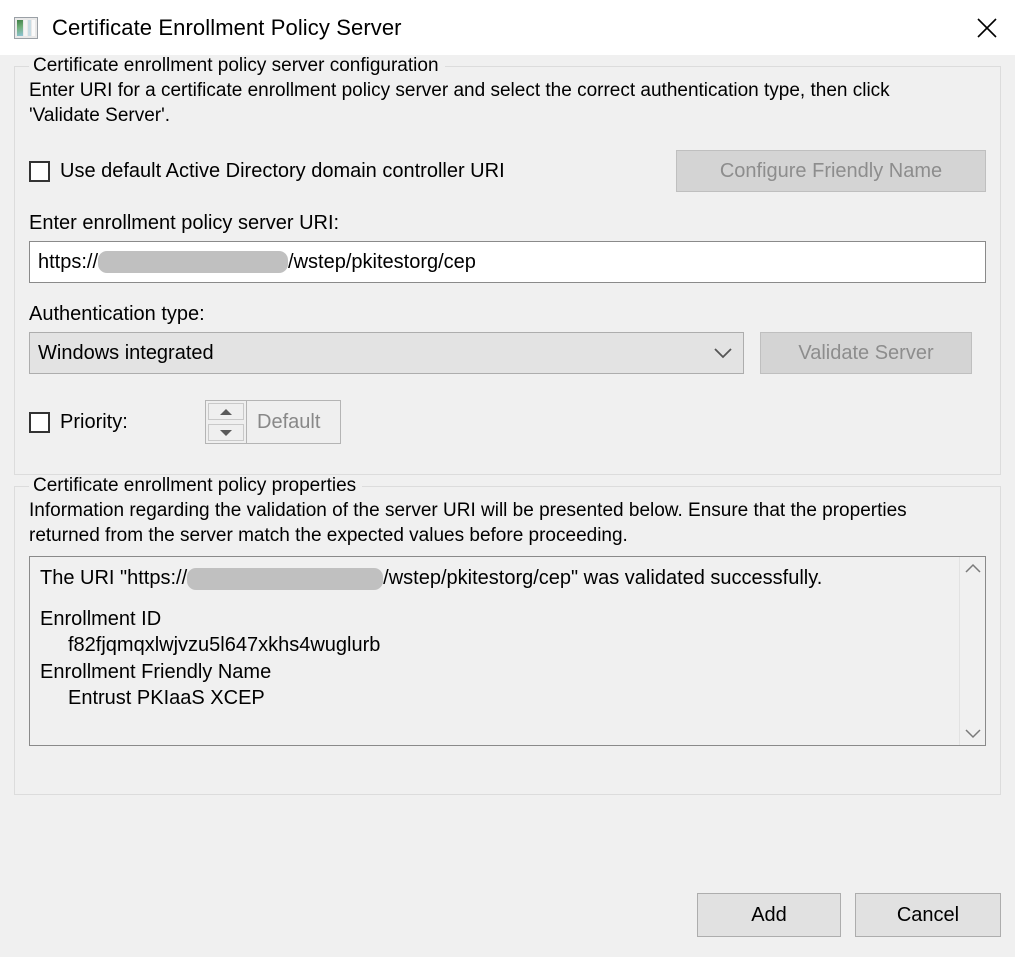 This screenshot has width=1015, height=957. Describe the element at coordinates (193, 262) in the screenshot. I see `uri-redaction-bar` at that location.